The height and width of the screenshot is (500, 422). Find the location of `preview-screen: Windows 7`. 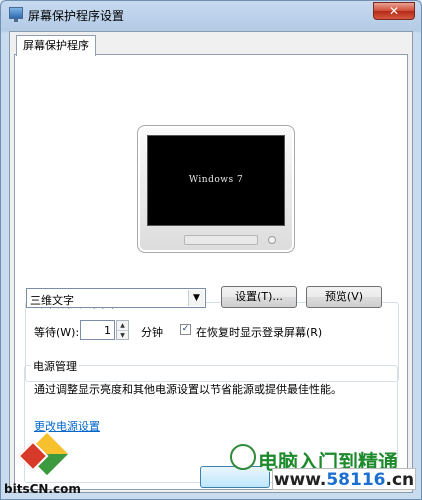

preview-screen: Windows 7 is located at coordinates (216, 180).